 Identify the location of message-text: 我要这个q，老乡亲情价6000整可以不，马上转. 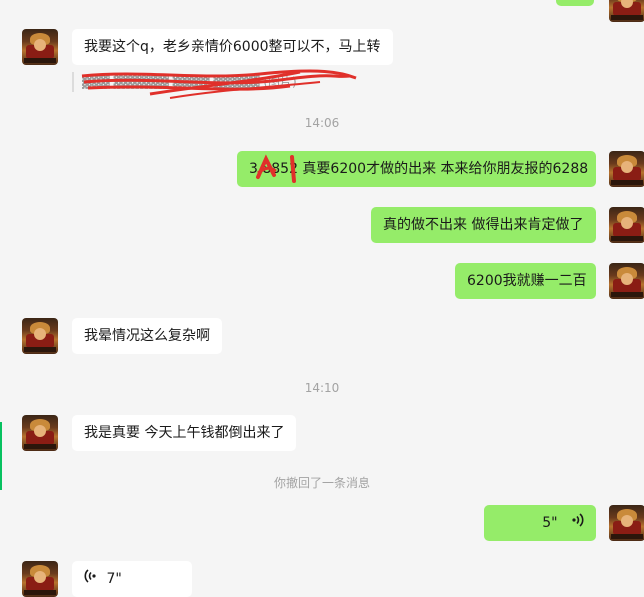
(232, 47).